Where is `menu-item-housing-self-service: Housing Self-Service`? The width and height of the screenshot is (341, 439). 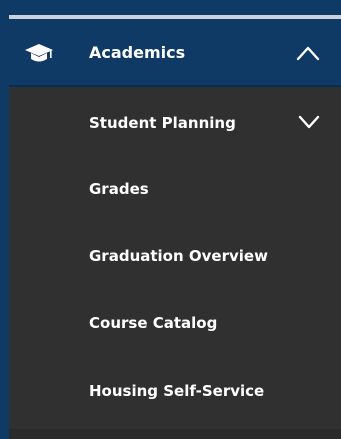 menu-item-housing-self-service: Housing Self-Service is located at coordinates (175, 391).